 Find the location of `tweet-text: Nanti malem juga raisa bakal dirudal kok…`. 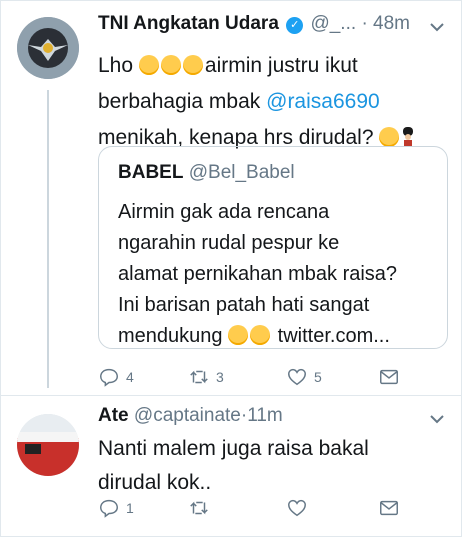

tweet-text: Nanti malem juga raisa bakal dirudal kok… is located at coordinates (273, 466).